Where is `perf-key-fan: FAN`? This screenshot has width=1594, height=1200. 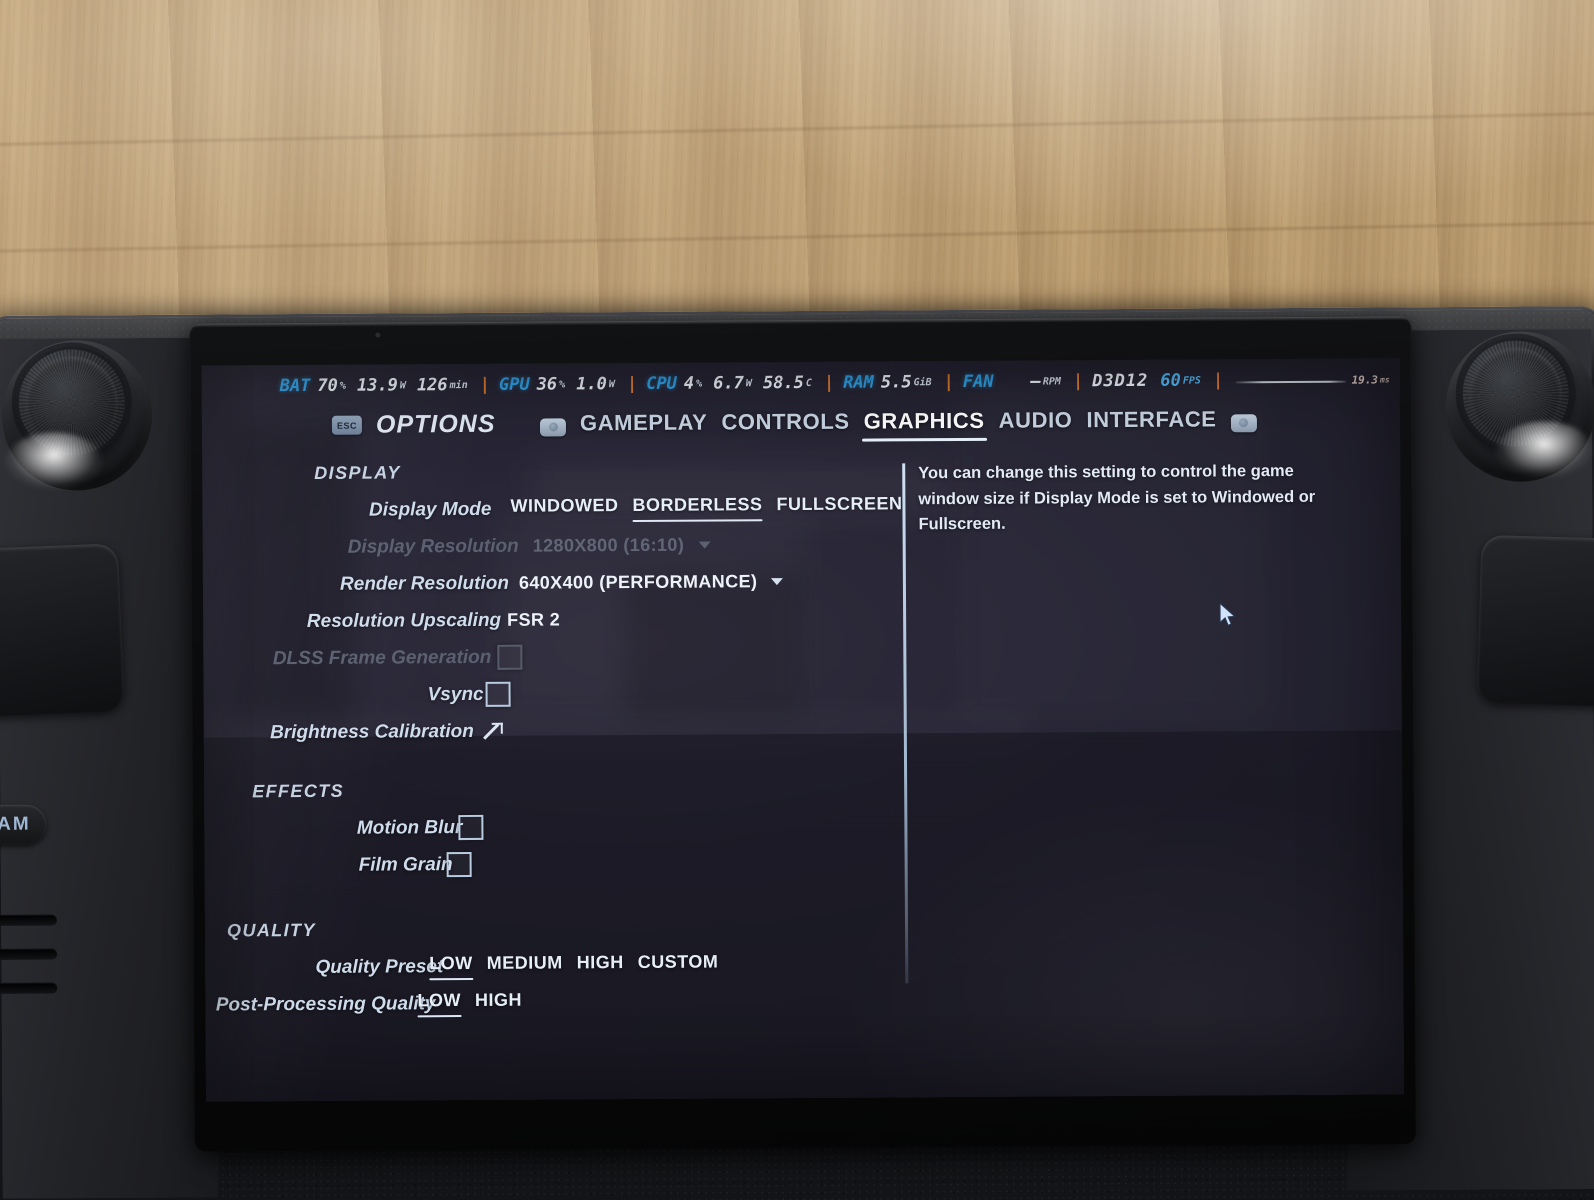
perf-key-fan: FAN is located at coordinates (978, 381).